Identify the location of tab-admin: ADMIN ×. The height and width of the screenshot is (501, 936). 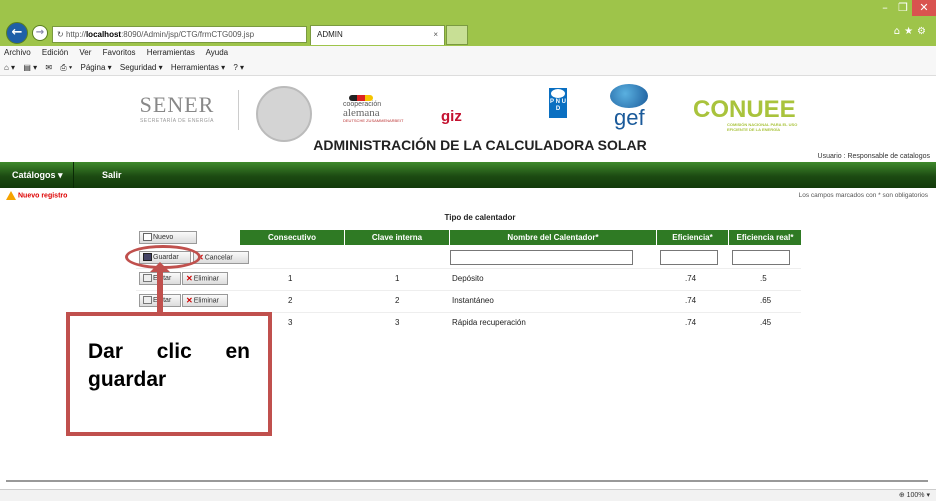
(377, 35).